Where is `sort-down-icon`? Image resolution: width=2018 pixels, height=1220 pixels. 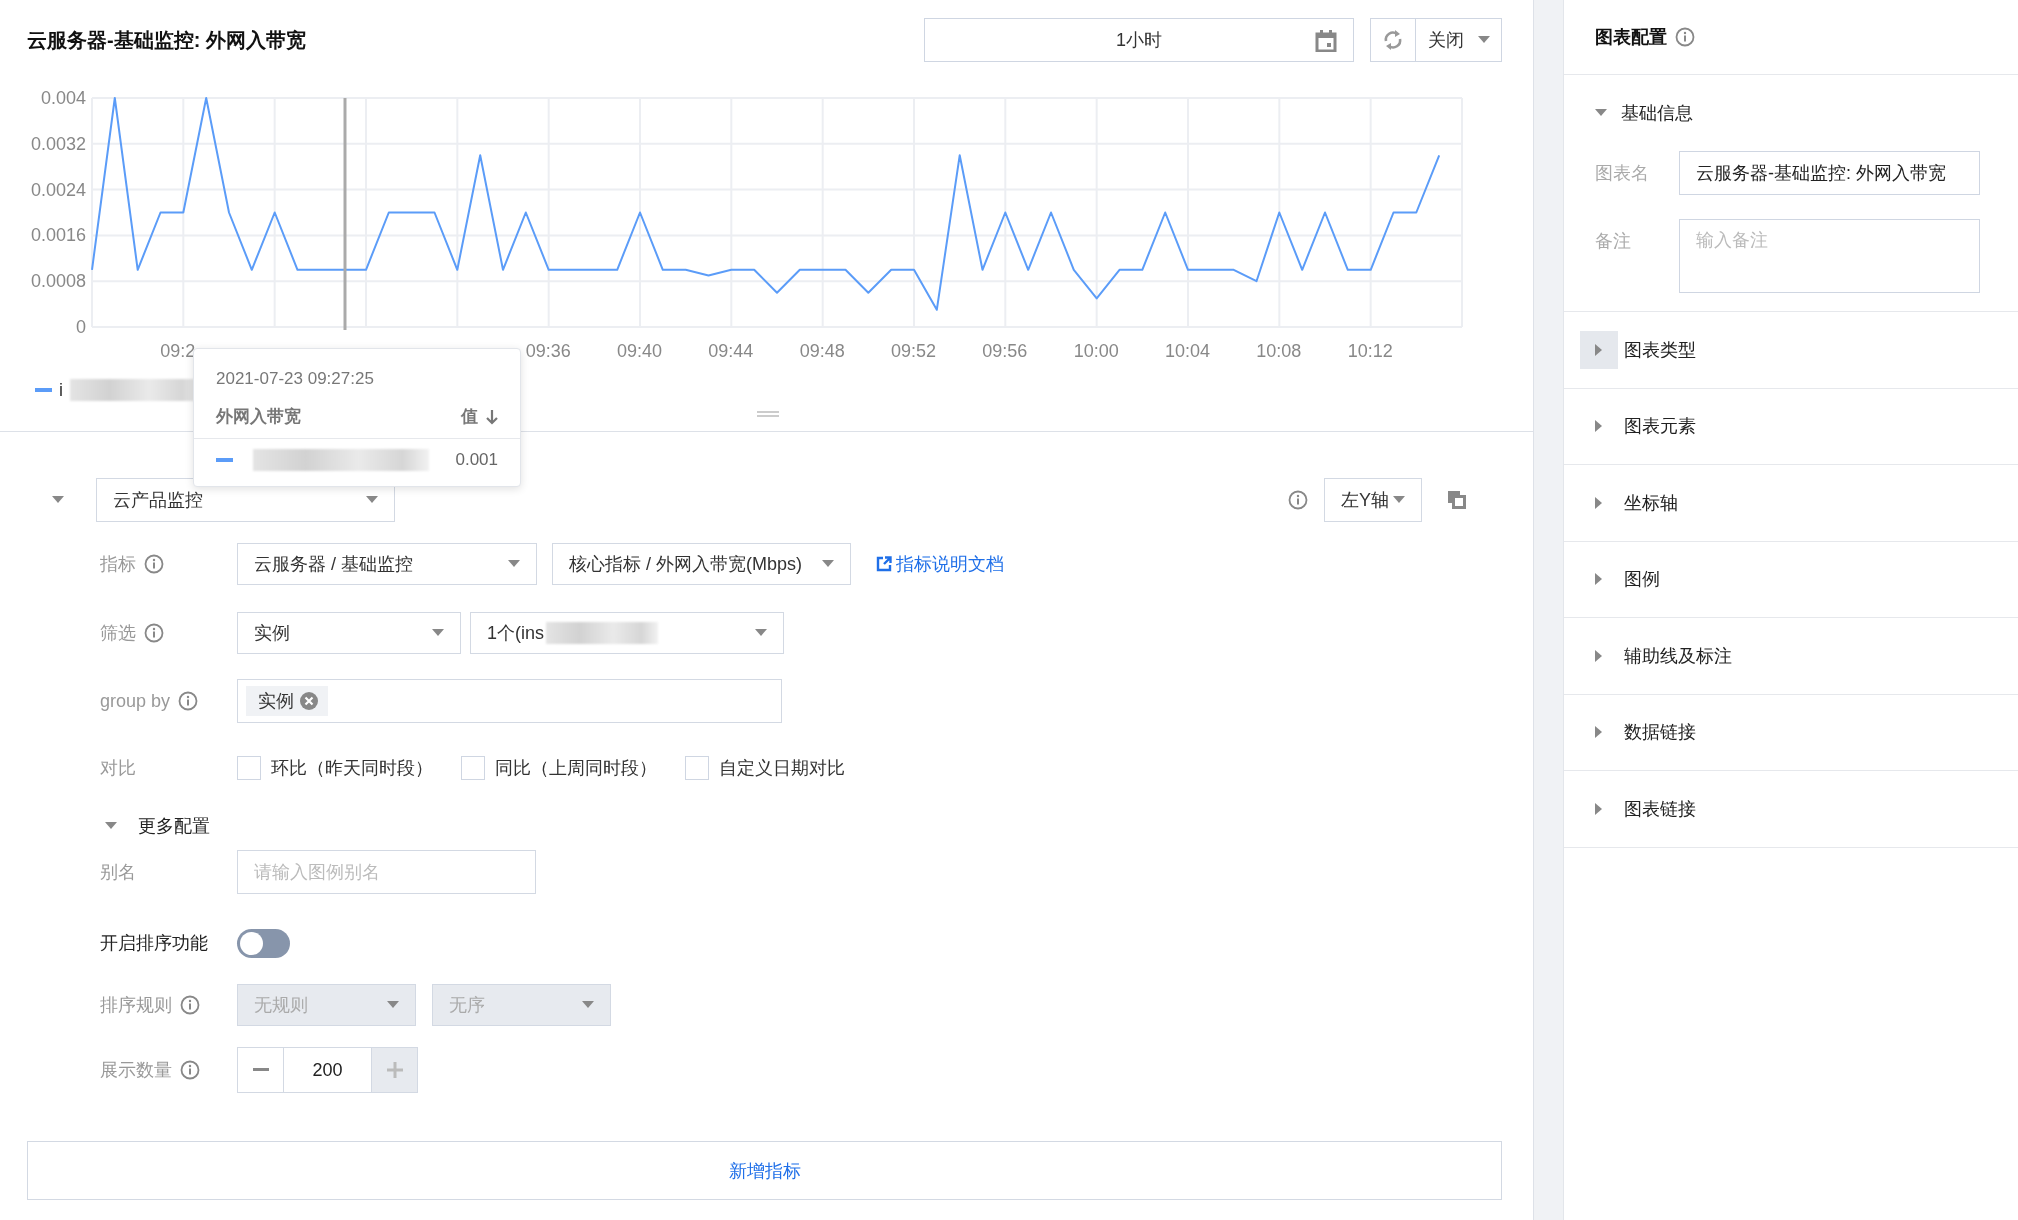
sort-down-icon is located at coordinates (492, 416).